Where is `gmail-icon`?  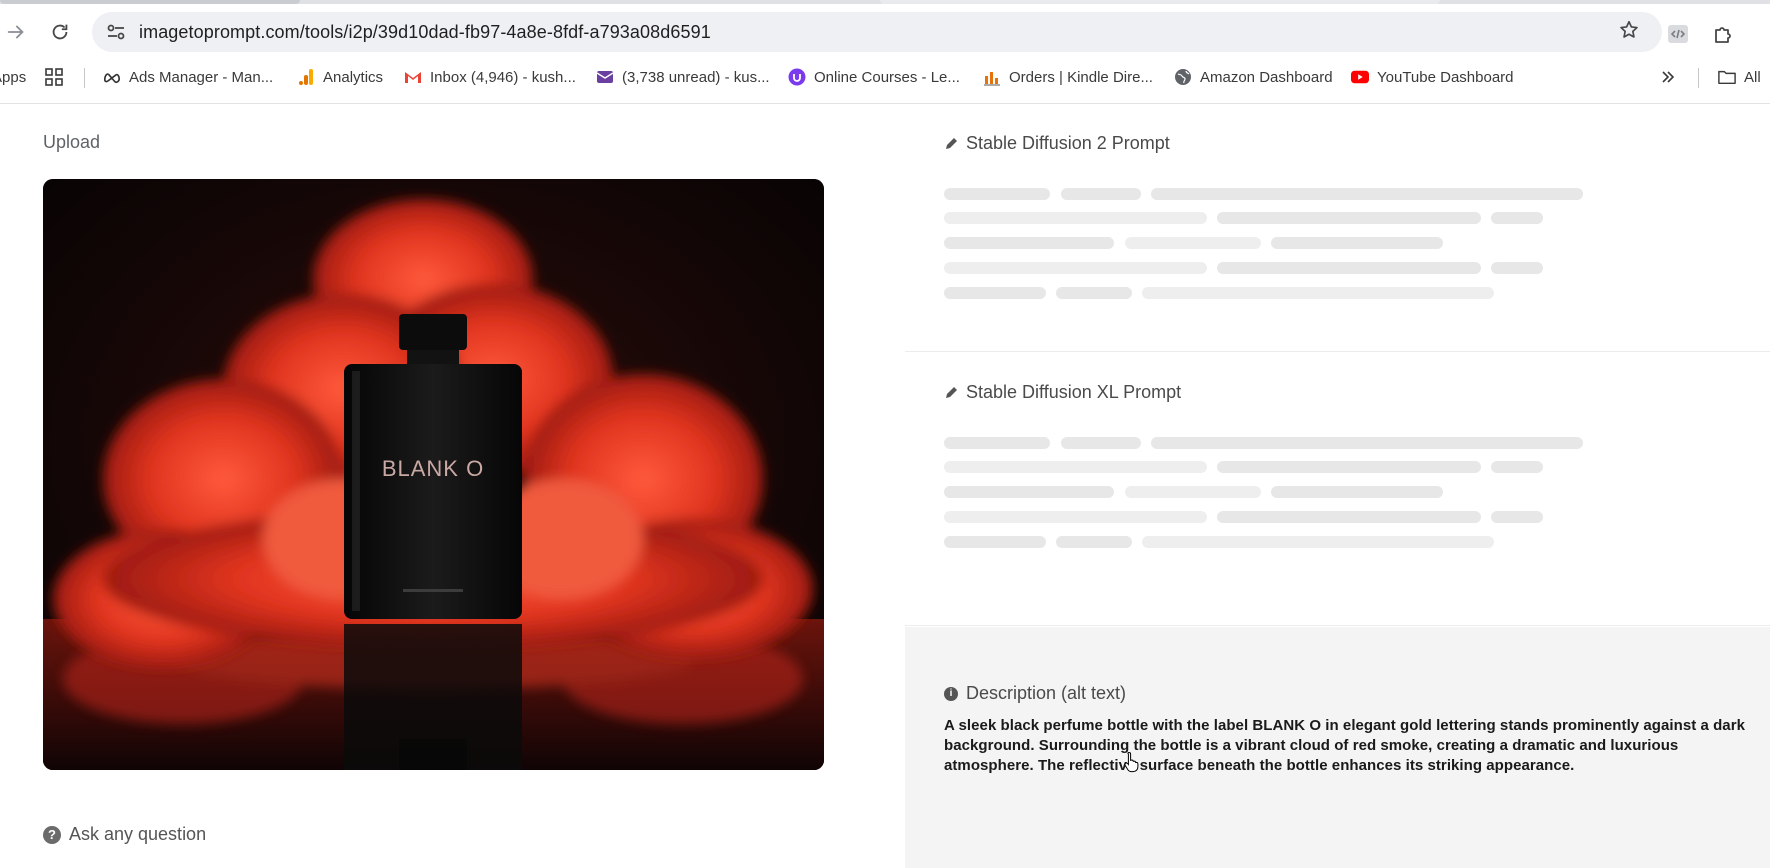 gmail-icon is located at coordinates (413, 77).